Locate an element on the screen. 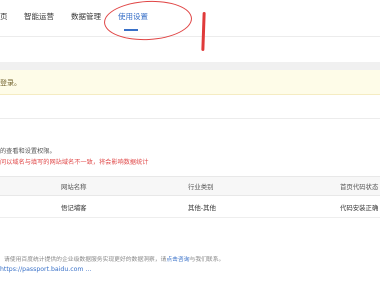 The height and width of the screenshot is (282, 380). notice-text: 登录。 is located at coordinates (10, 83).